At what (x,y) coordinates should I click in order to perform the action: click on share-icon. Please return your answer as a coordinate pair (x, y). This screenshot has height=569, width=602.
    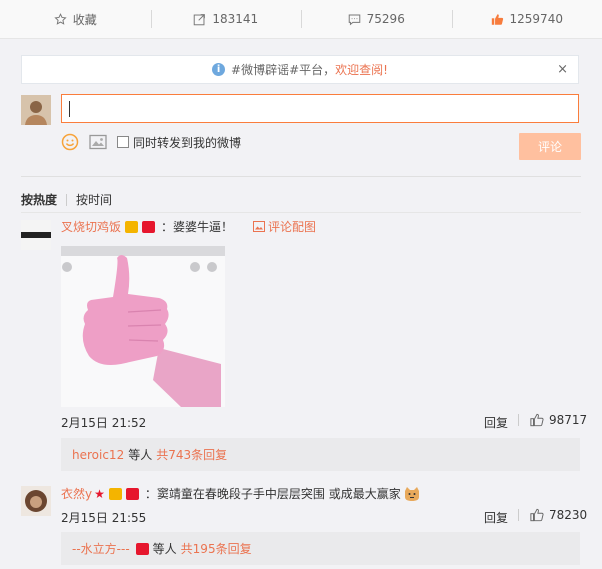
    Looking at the image, I should click on (200, 19).